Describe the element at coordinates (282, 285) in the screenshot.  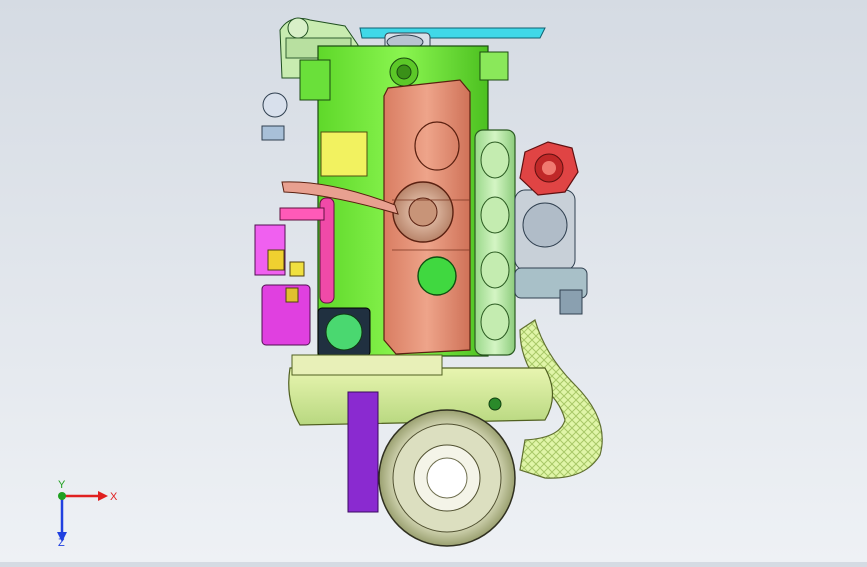
I see `fuel-pump` at that location.